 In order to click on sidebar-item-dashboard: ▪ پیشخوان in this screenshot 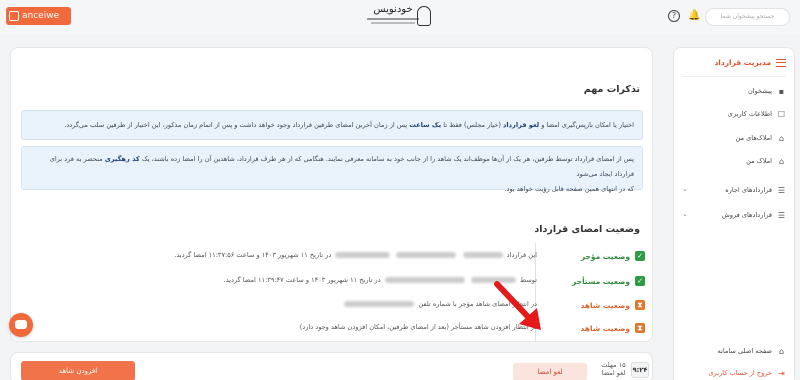, I will do `click(734, 91)`.